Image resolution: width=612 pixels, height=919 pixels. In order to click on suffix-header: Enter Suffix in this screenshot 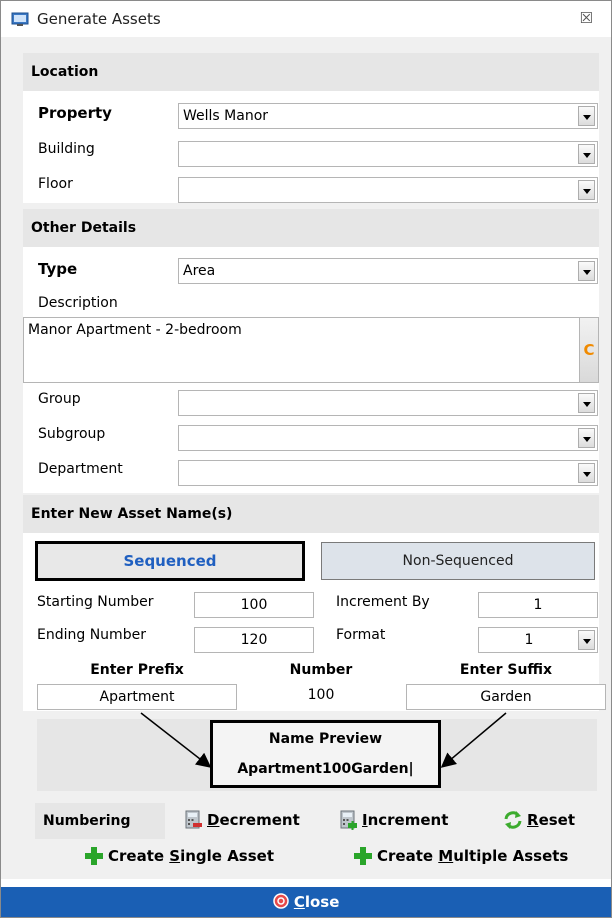, I will do `click(506, 670)`.